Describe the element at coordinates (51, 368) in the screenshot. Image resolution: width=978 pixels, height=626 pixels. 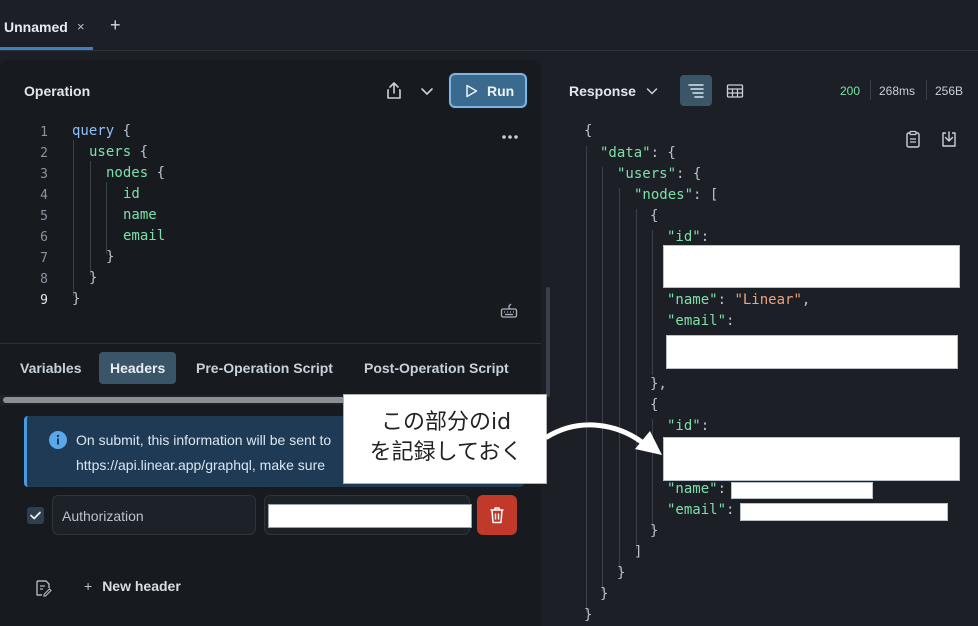
I see `tab-variables: Variables` at that location.